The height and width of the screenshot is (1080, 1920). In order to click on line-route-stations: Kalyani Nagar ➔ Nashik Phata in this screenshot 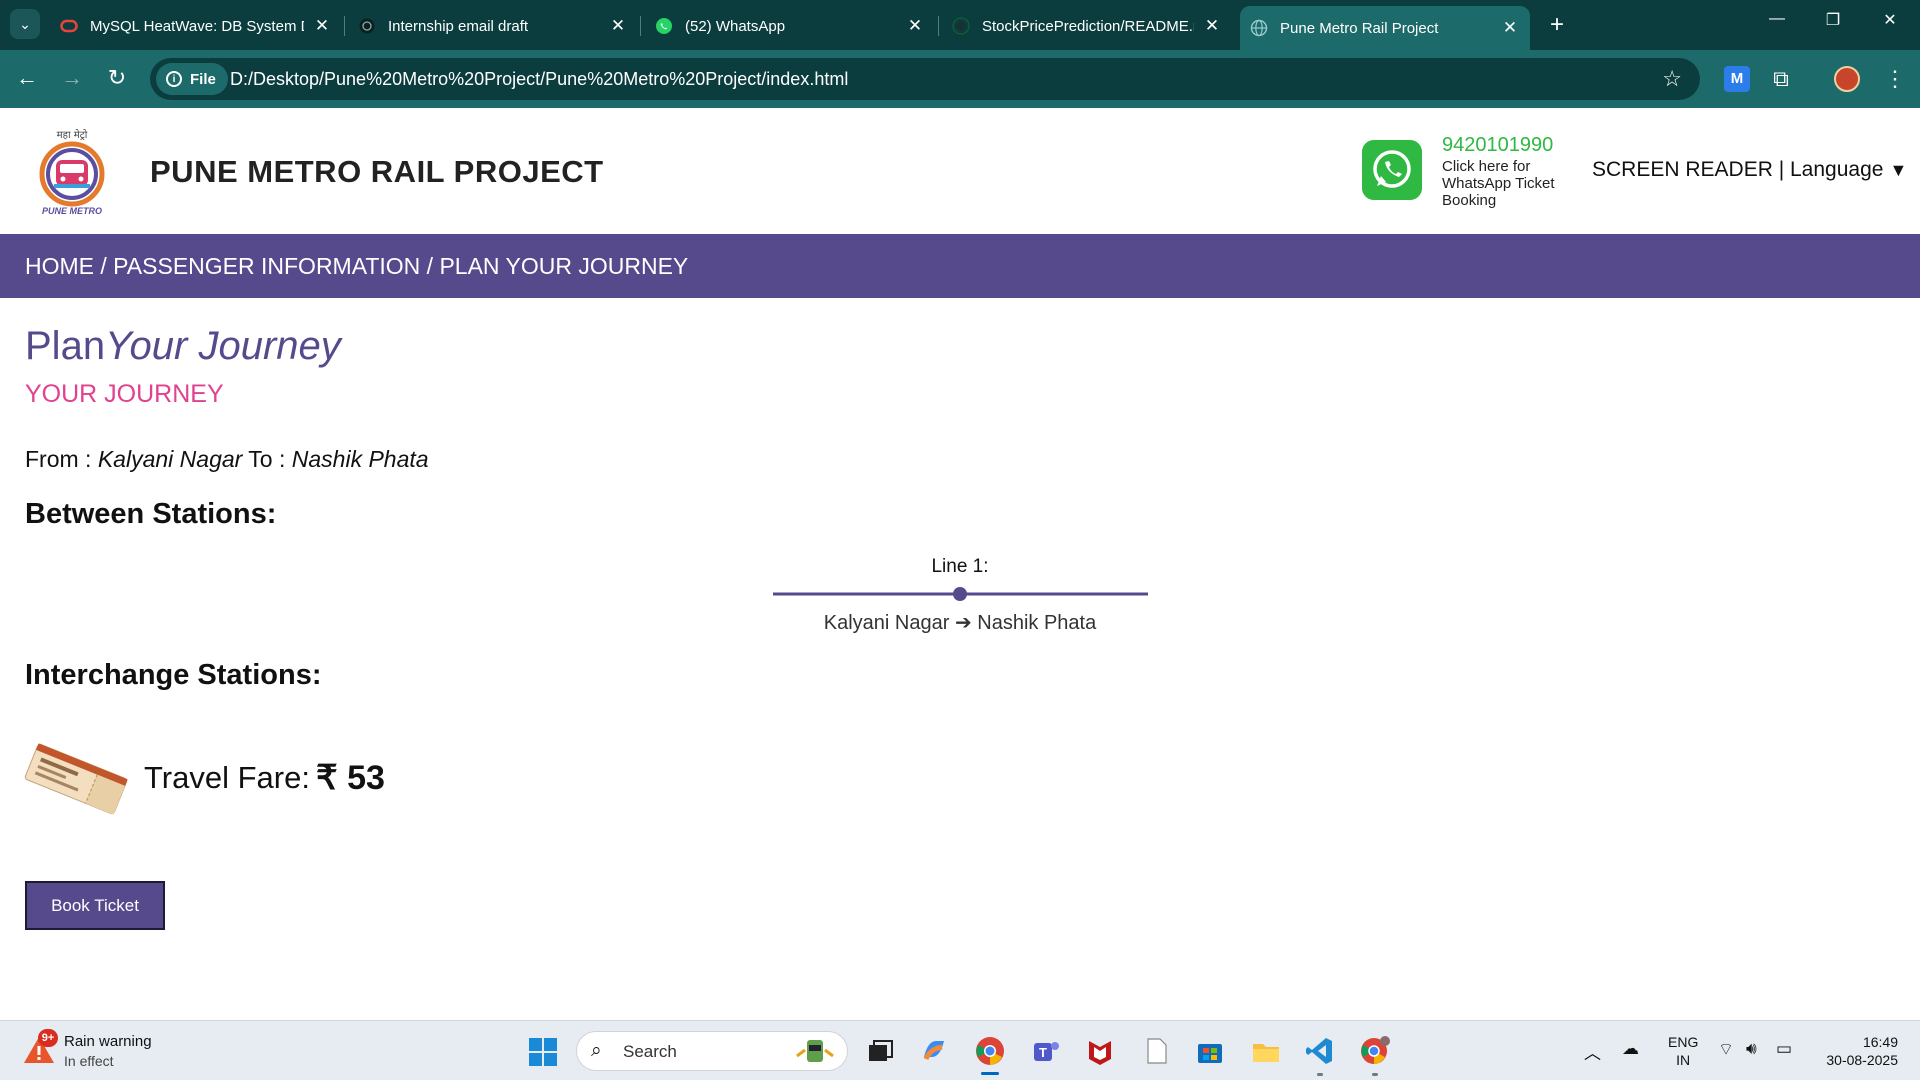, I will do `click(960, 623)`.